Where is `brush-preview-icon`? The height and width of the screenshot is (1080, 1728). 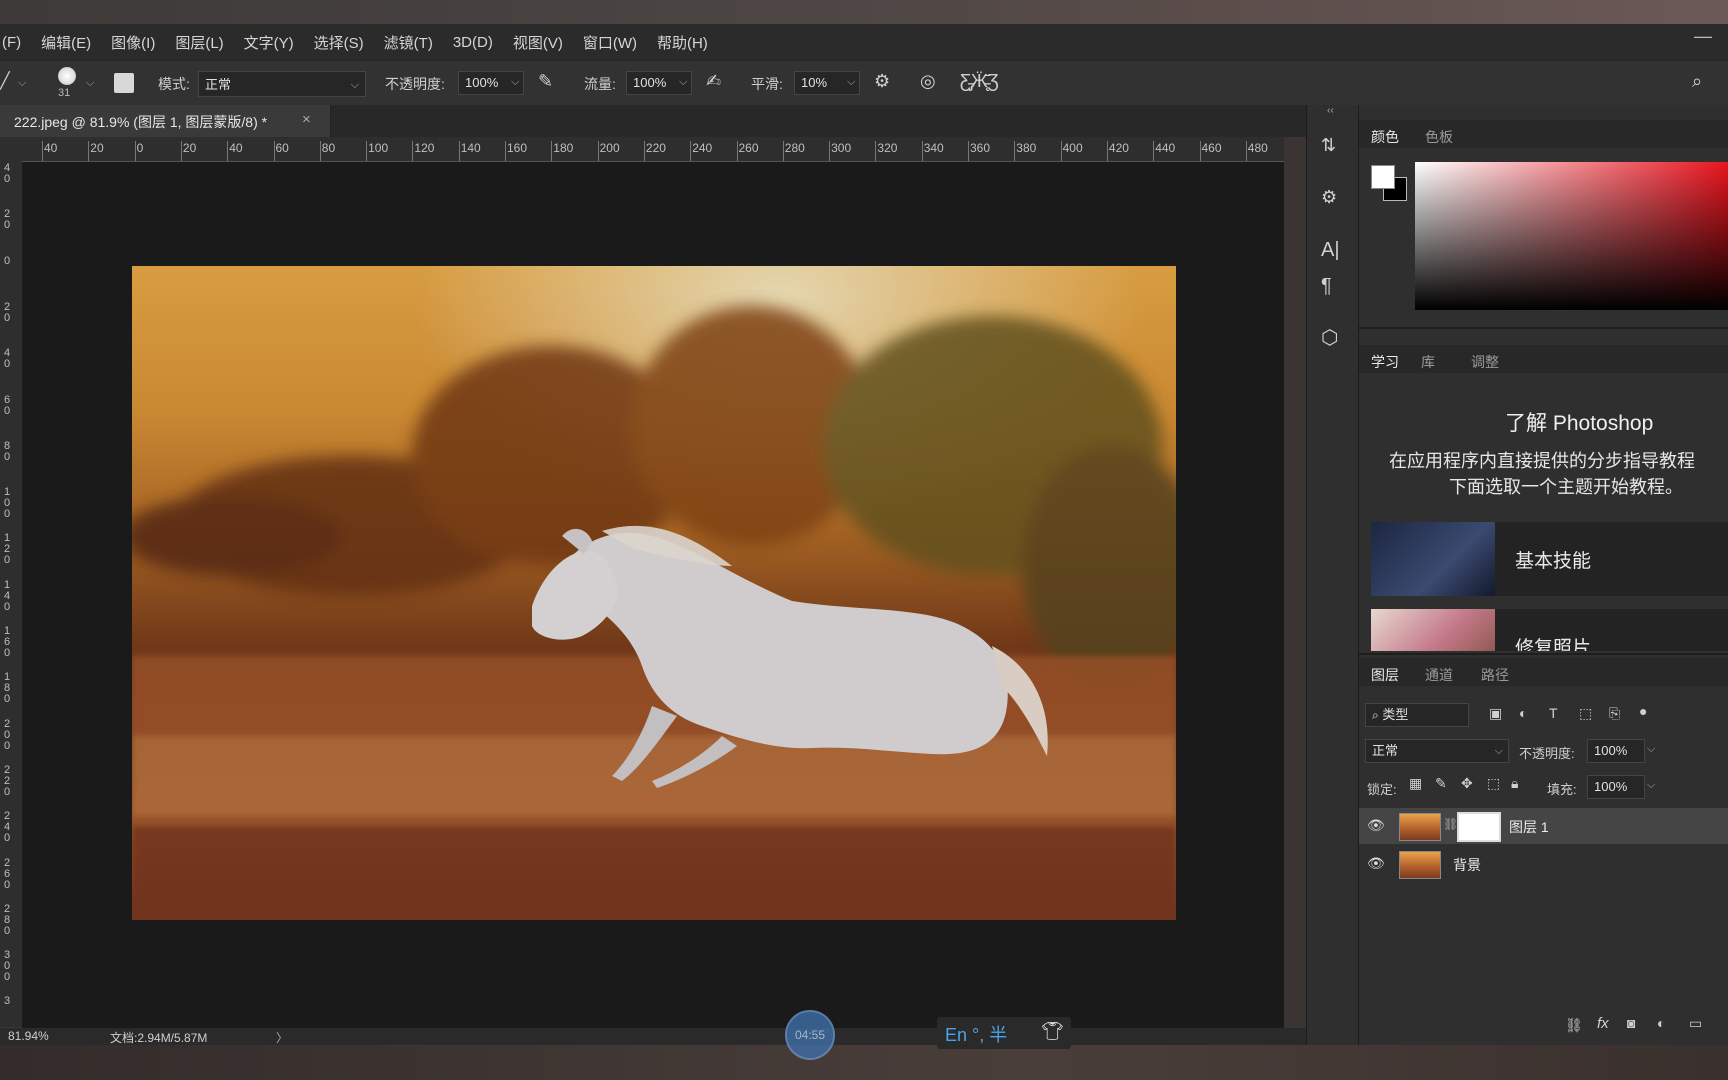 brush-preview-icon is located at coordinates (67, 76).